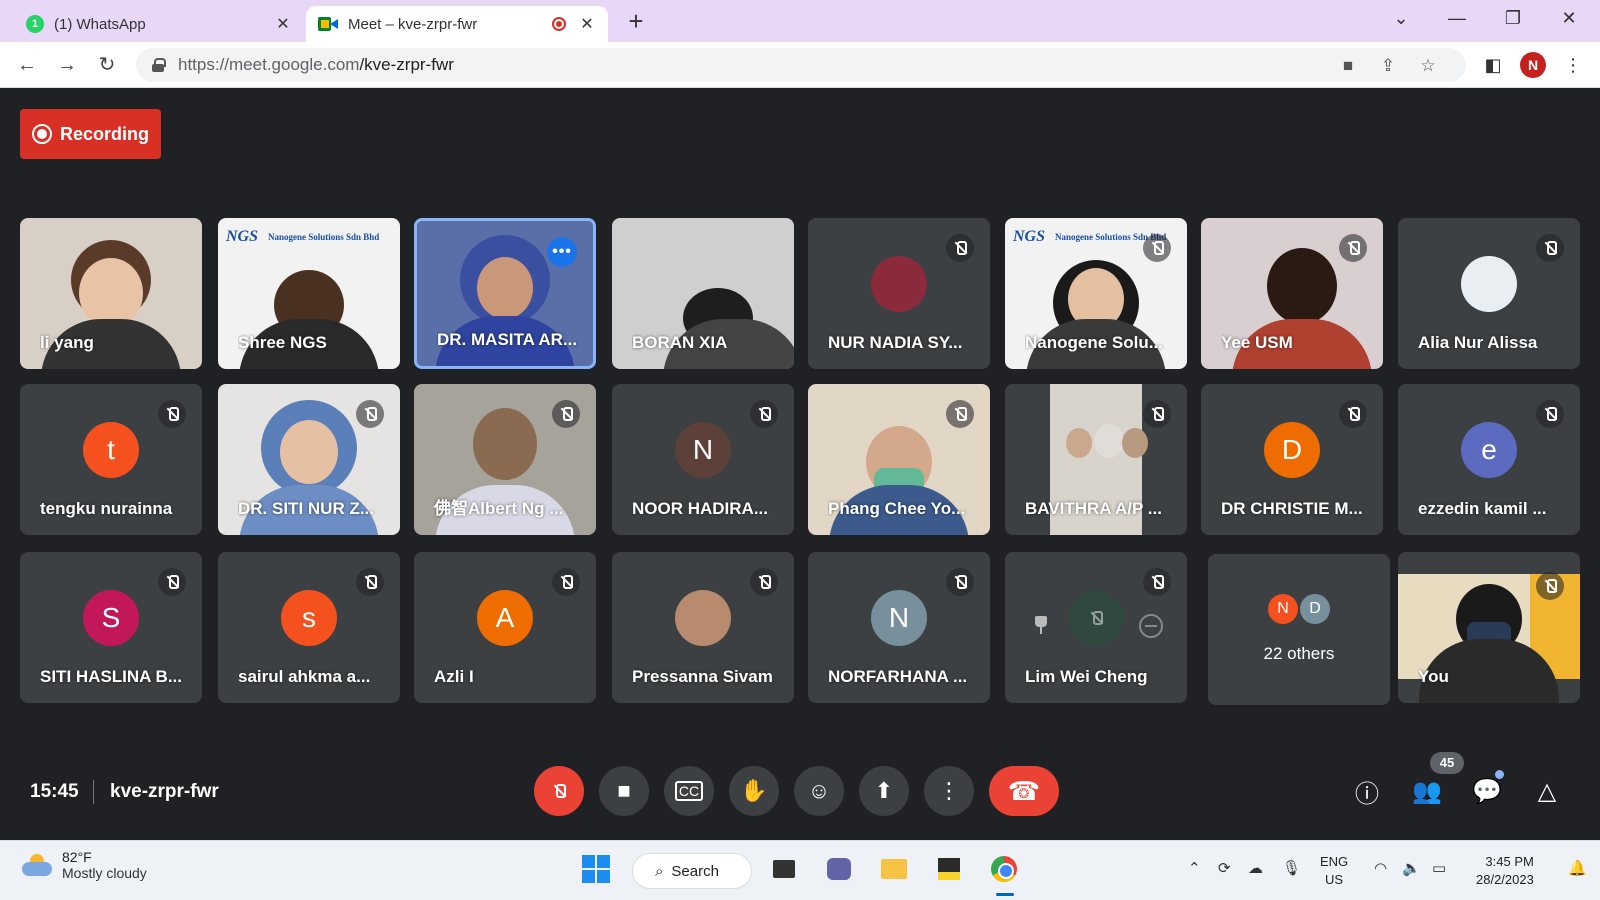 The image size is (1600, 900). What do you see at coordinates (1005, 894) in the screenshot?
I see `active-app-indicator` at bounding box center [1005, 894].